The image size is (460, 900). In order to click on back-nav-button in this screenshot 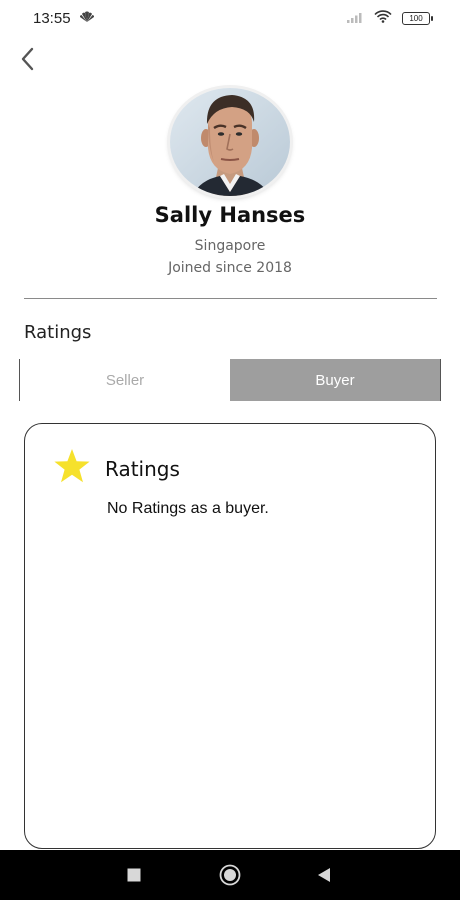, I will do `click(324, 875)`.